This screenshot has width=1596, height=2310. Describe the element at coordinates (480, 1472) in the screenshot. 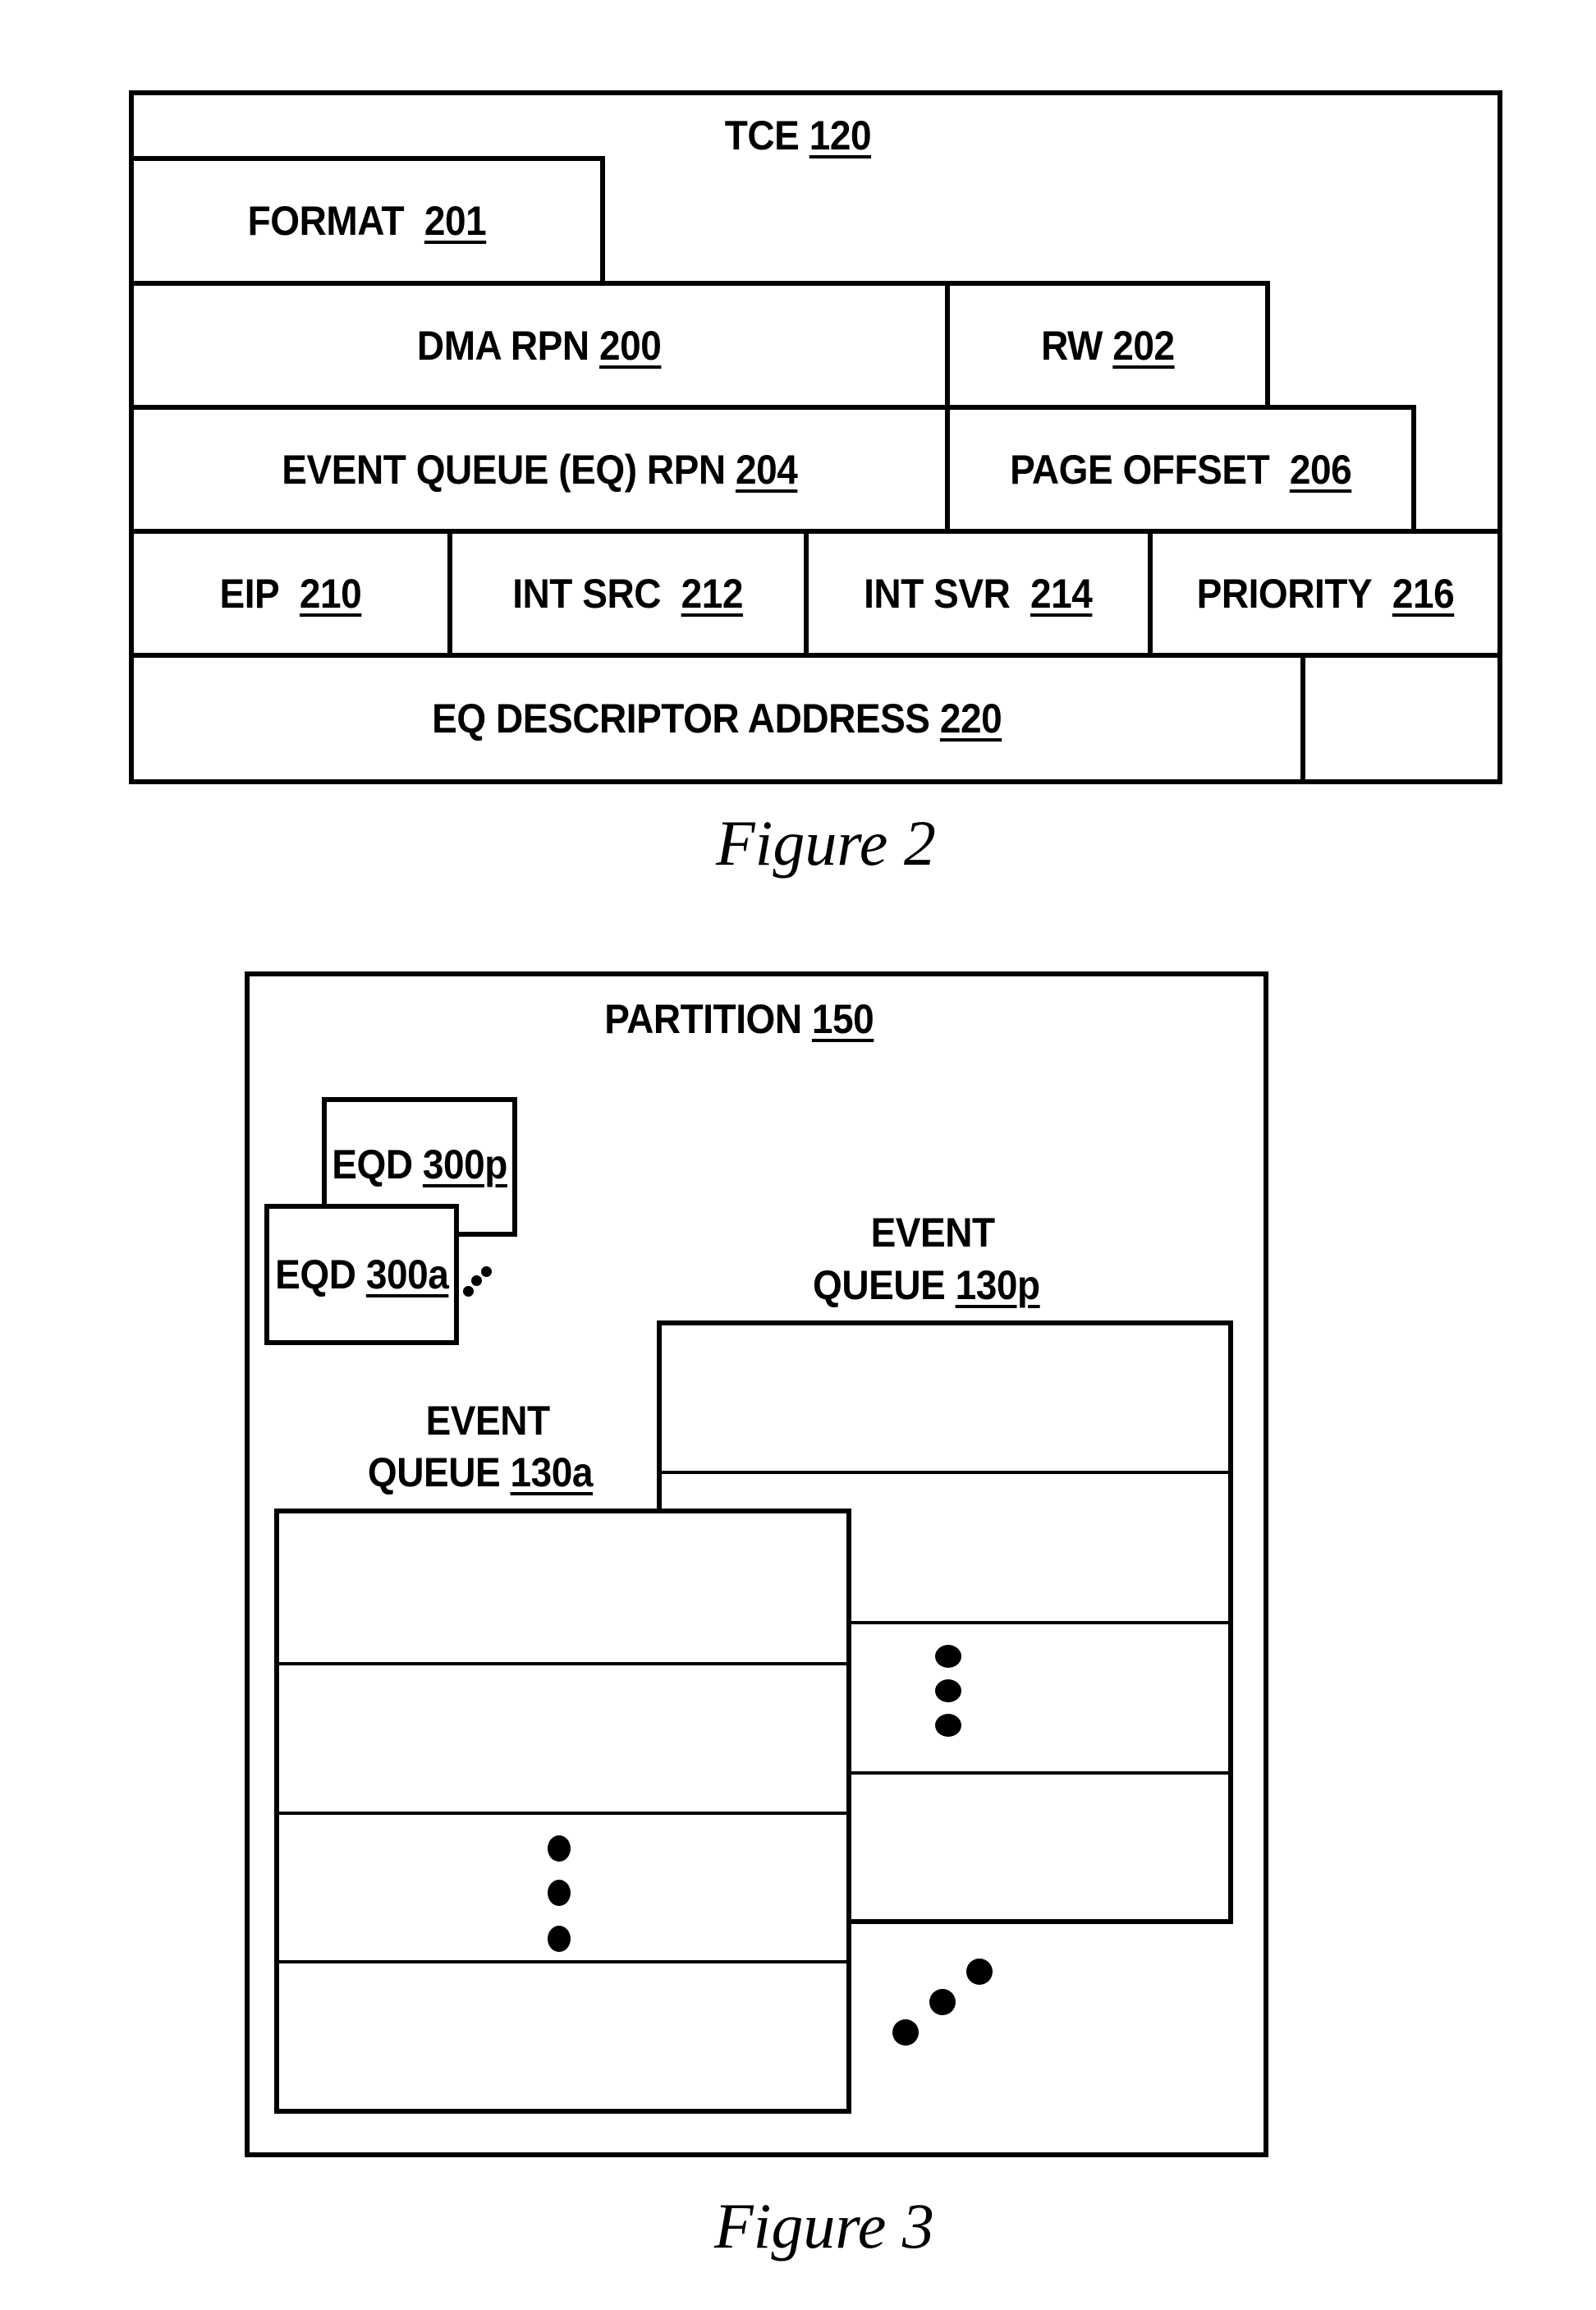

I see `event-queue-130a-label-line2: QUEUE 130a` at that location.